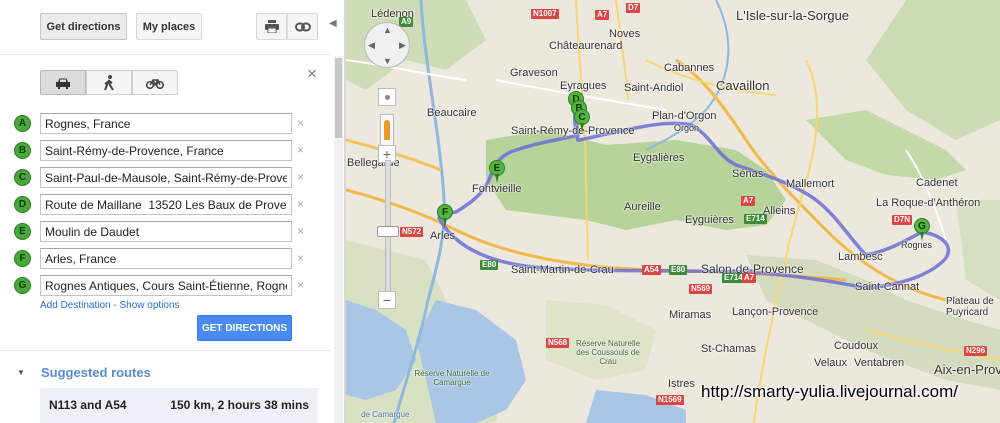 The image size is (1000, 423). Describe the element at coordinates (387, 61) in the screenshot. I see `pan-down-icon: ▼` at that location.